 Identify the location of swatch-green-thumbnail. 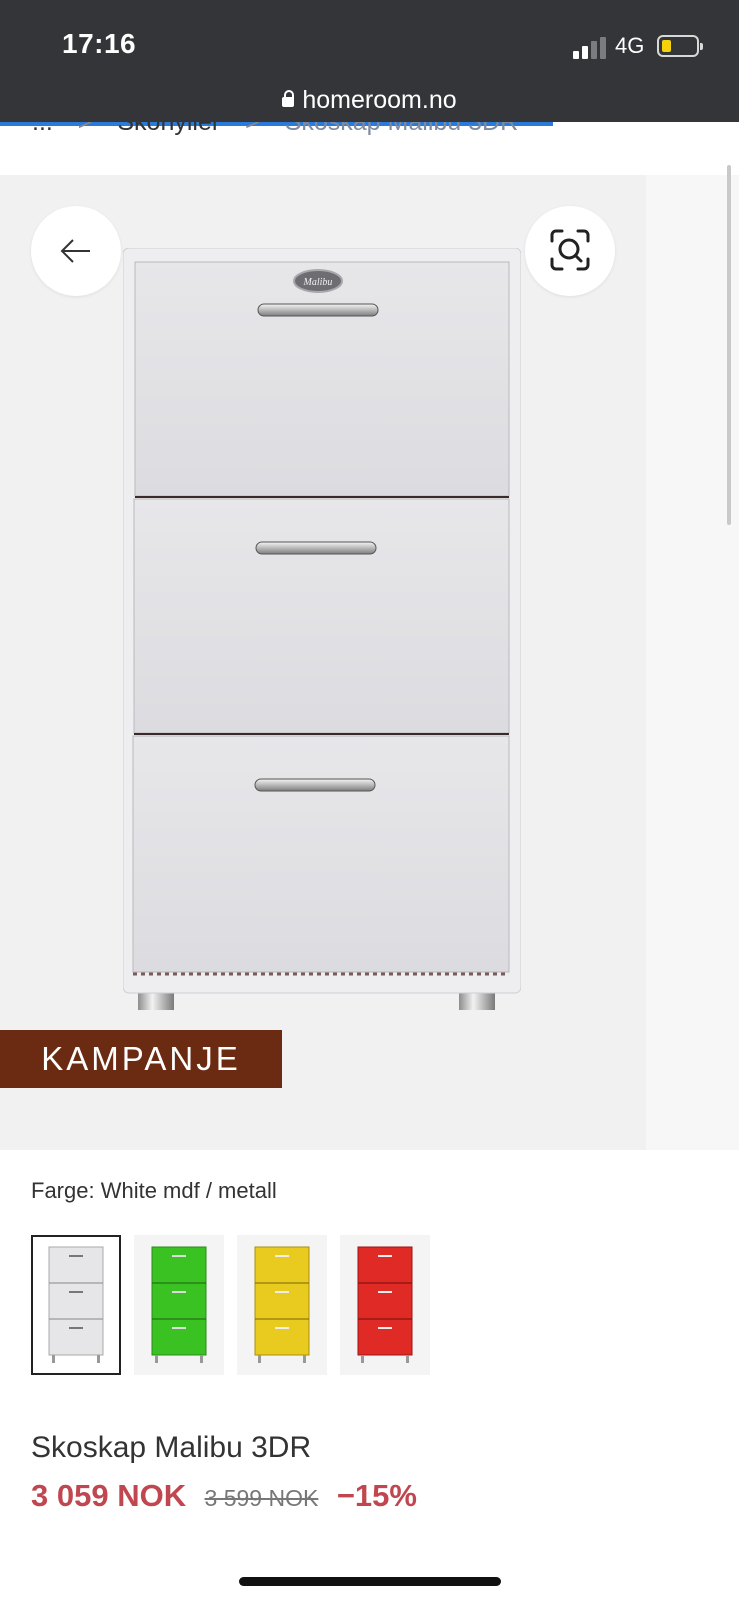
(179, 1304).